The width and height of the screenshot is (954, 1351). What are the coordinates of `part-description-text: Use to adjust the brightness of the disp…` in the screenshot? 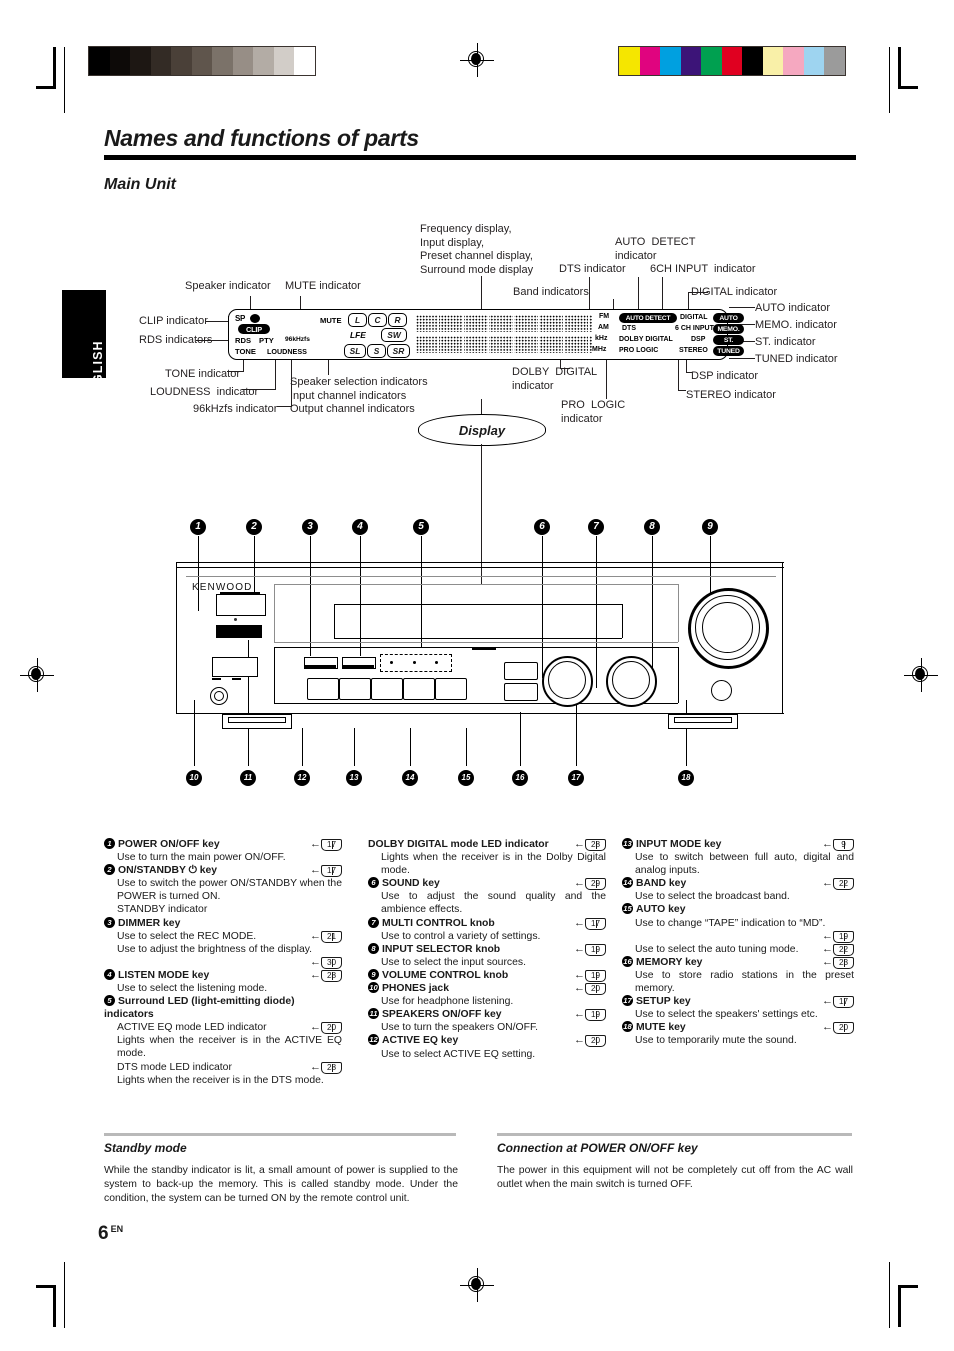 It's located at (215, 949).